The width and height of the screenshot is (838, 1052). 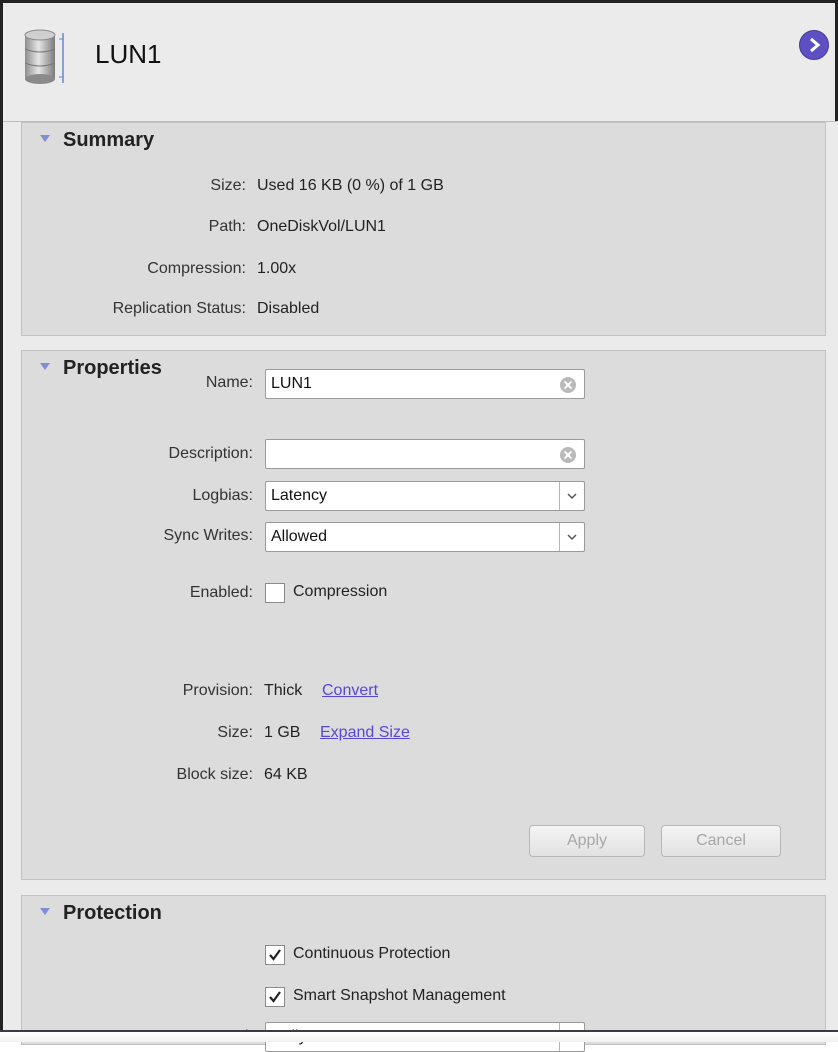 What do you see at coordinates (223, 495) in the screenshot?
I see `logbias-label: Logbias:` at bounding box center [223, 495].